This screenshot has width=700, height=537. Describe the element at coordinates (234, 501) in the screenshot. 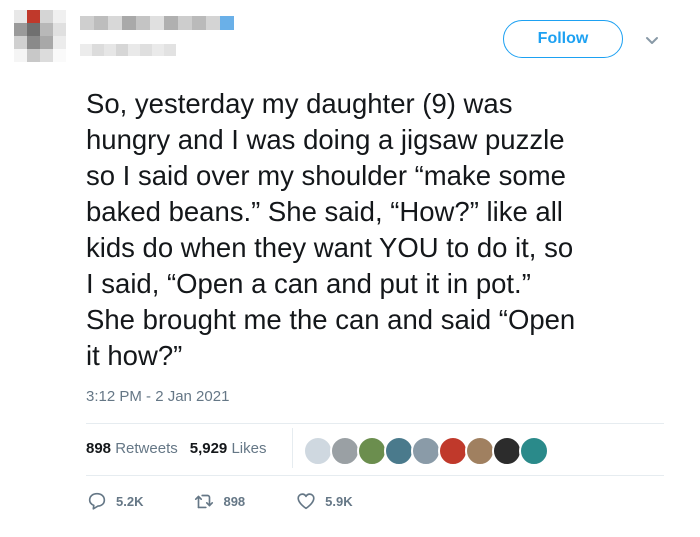

I see `retweet-count: 898` at that location.